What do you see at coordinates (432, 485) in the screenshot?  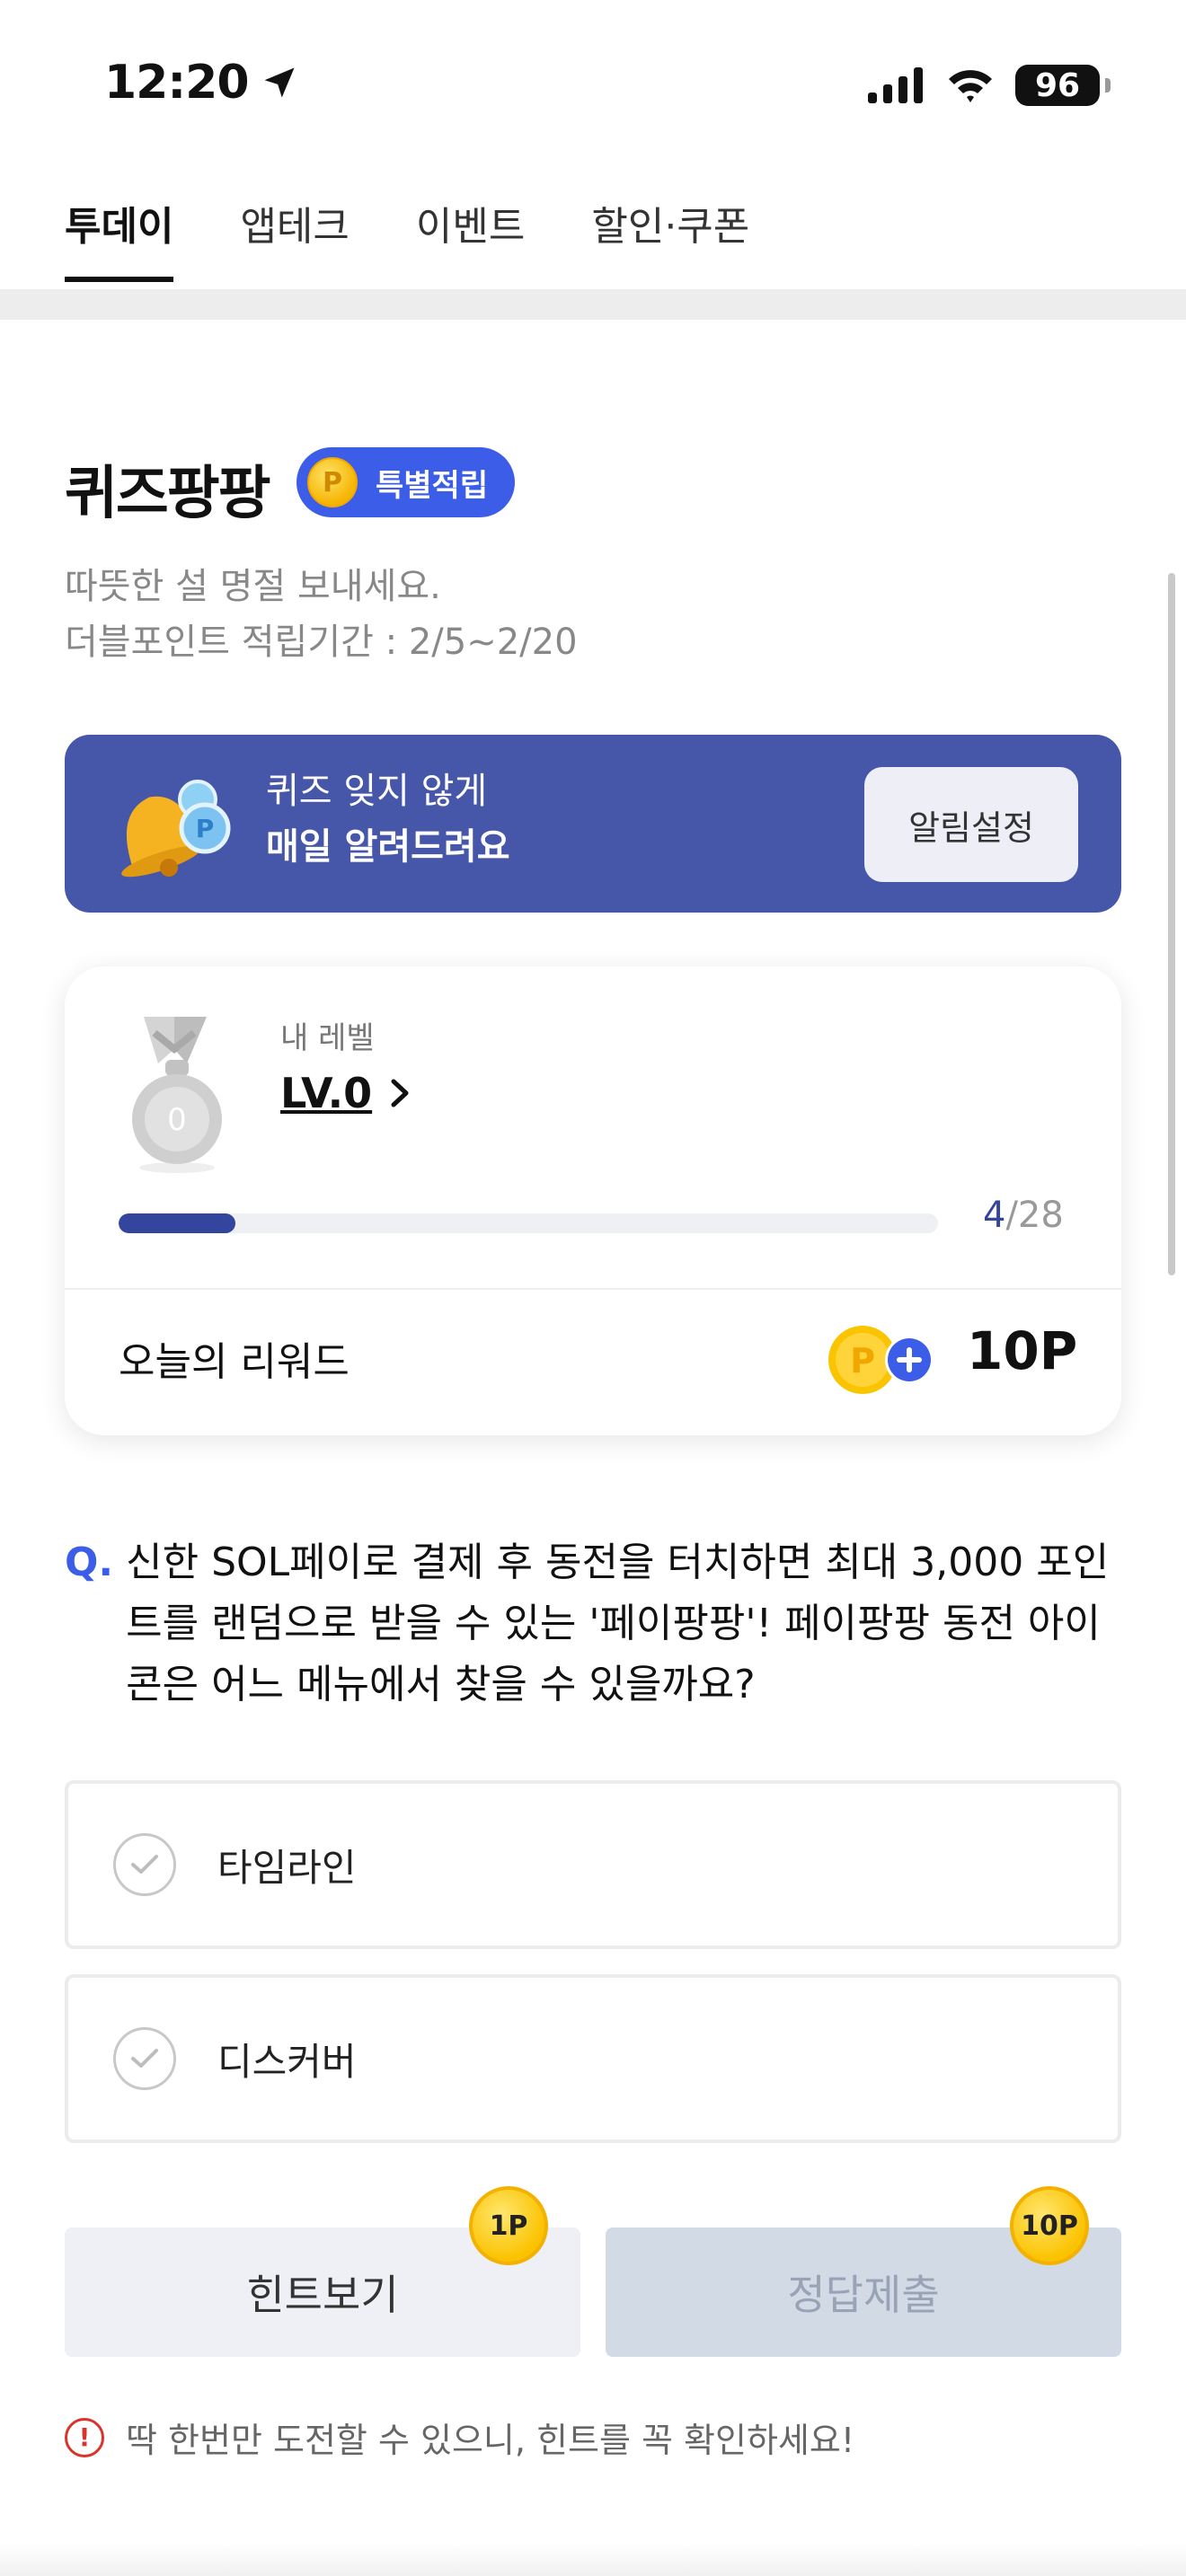 I see `badge-label: 특별적립` at bounding box center [432, 485].